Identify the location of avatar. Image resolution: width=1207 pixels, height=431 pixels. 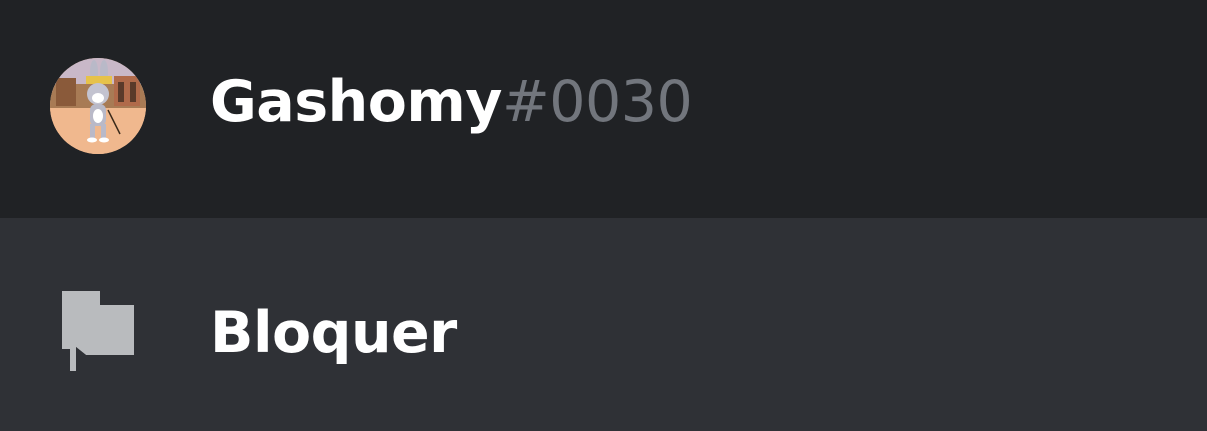
(98, 106).